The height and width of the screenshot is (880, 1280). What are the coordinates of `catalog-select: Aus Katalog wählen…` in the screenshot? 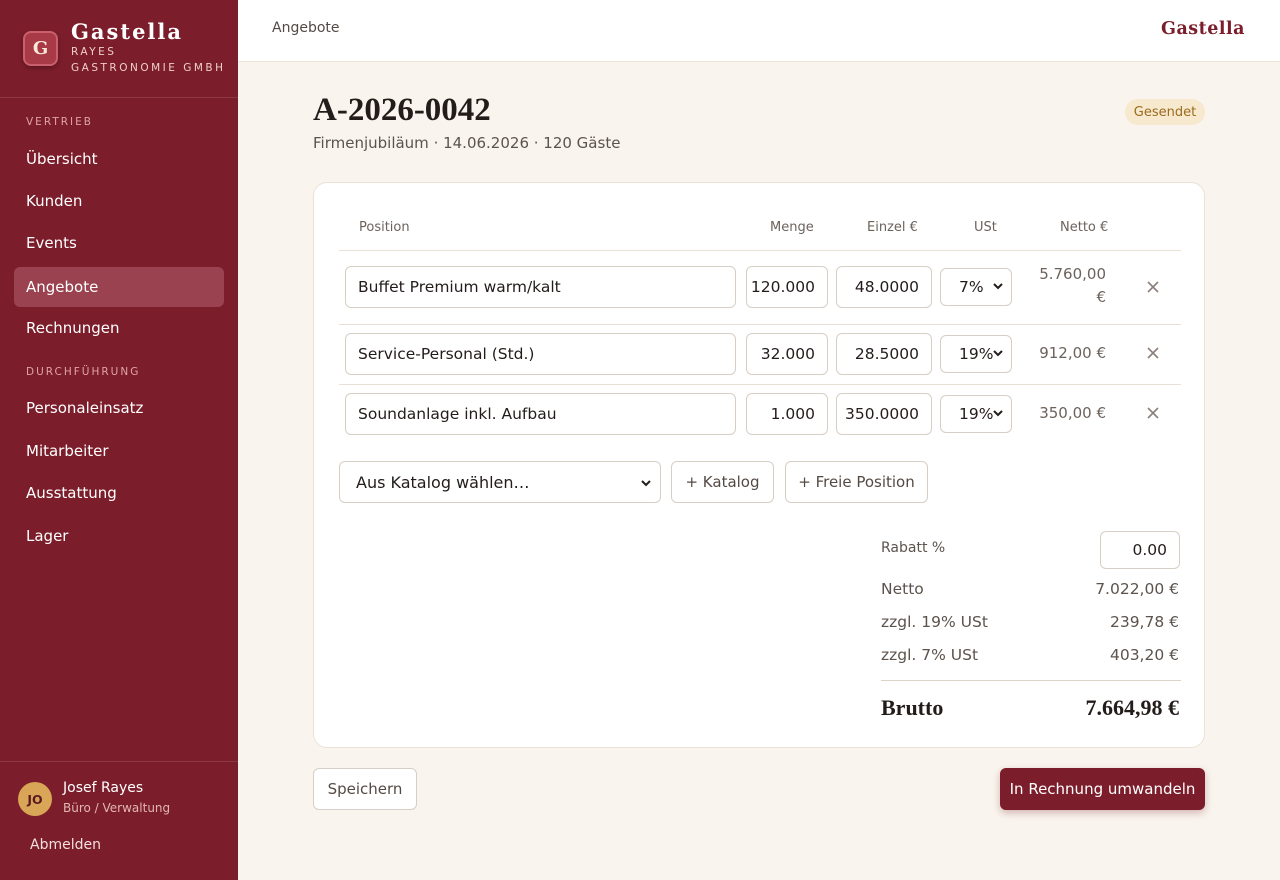 It's located at (500, 482).